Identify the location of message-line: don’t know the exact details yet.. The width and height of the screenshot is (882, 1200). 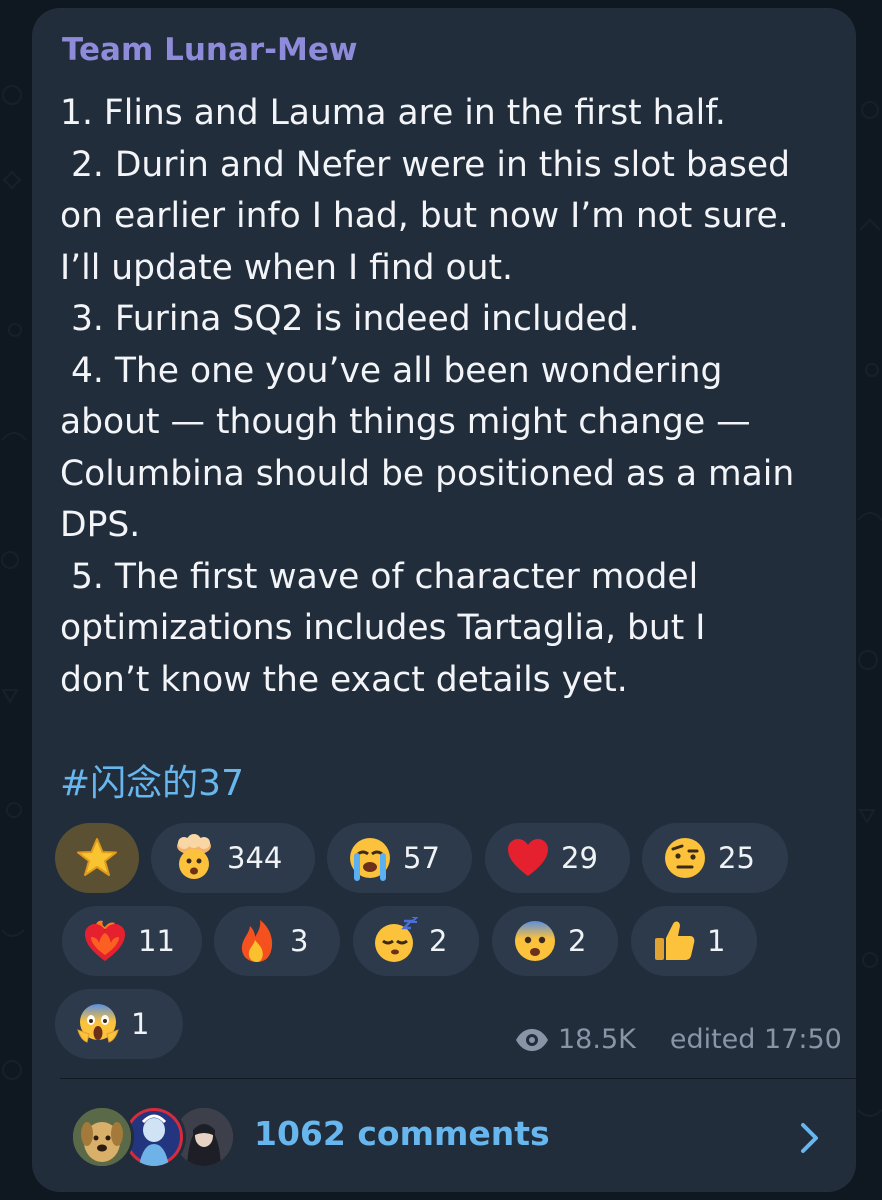
(344, 679).